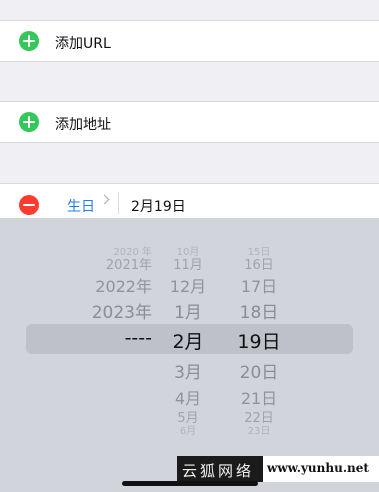 The height and width of the screenshot is (492, 379). What do you see at coordinates (259, 310) in the screenshot?
I see `picker-day-item: 18日` at bounding box center [259, 310].